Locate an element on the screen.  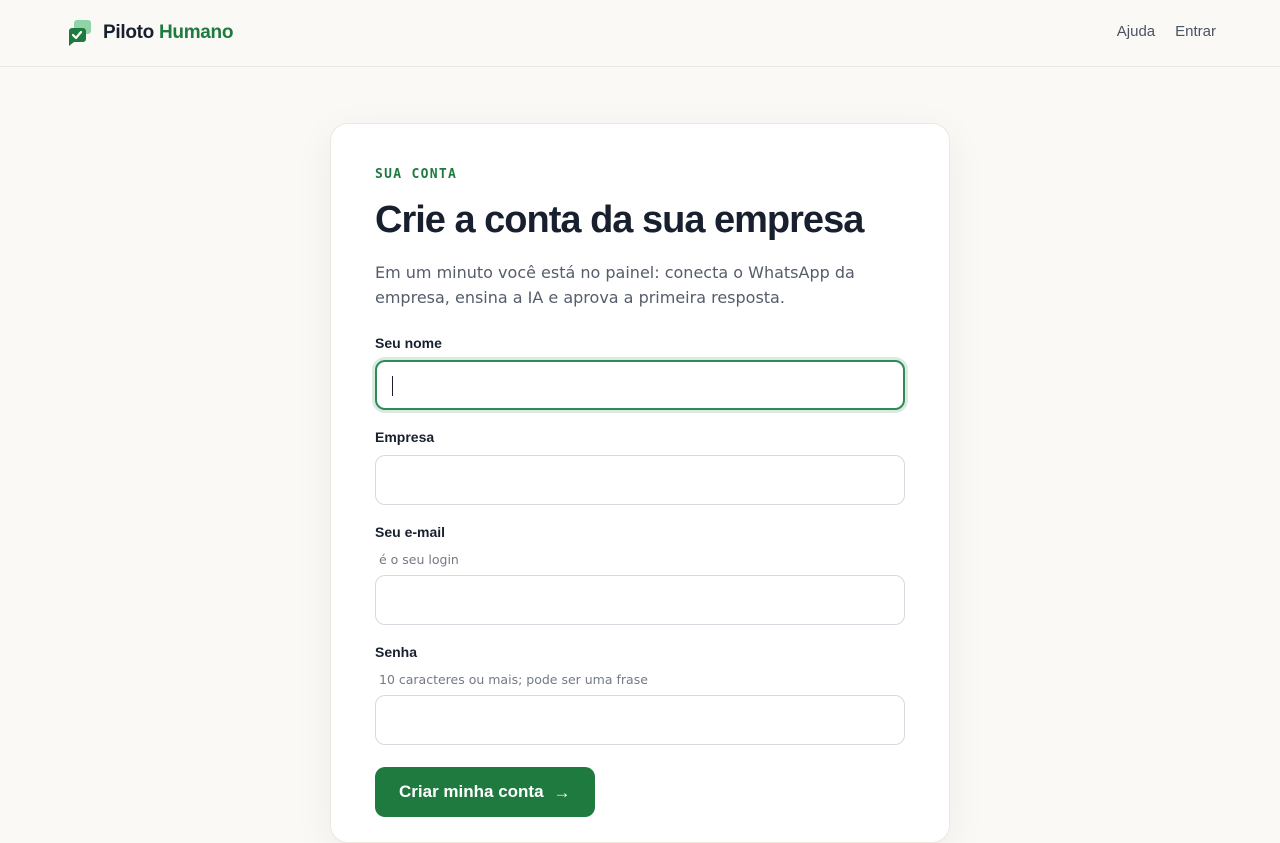
company-field is located at coordinates (640, 480).